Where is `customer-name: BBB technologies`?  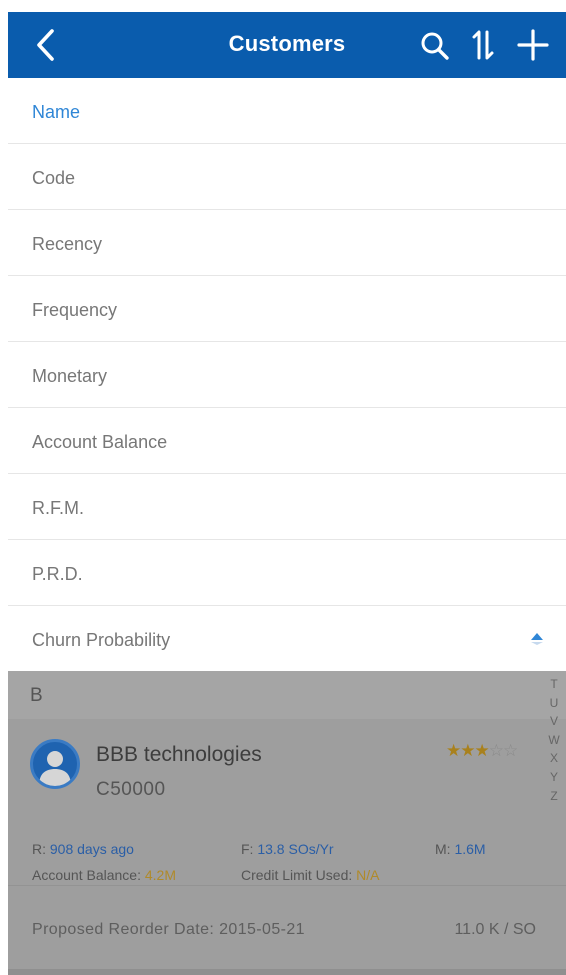 customer-name: BBB technologies is located at coordinates (179, 754).